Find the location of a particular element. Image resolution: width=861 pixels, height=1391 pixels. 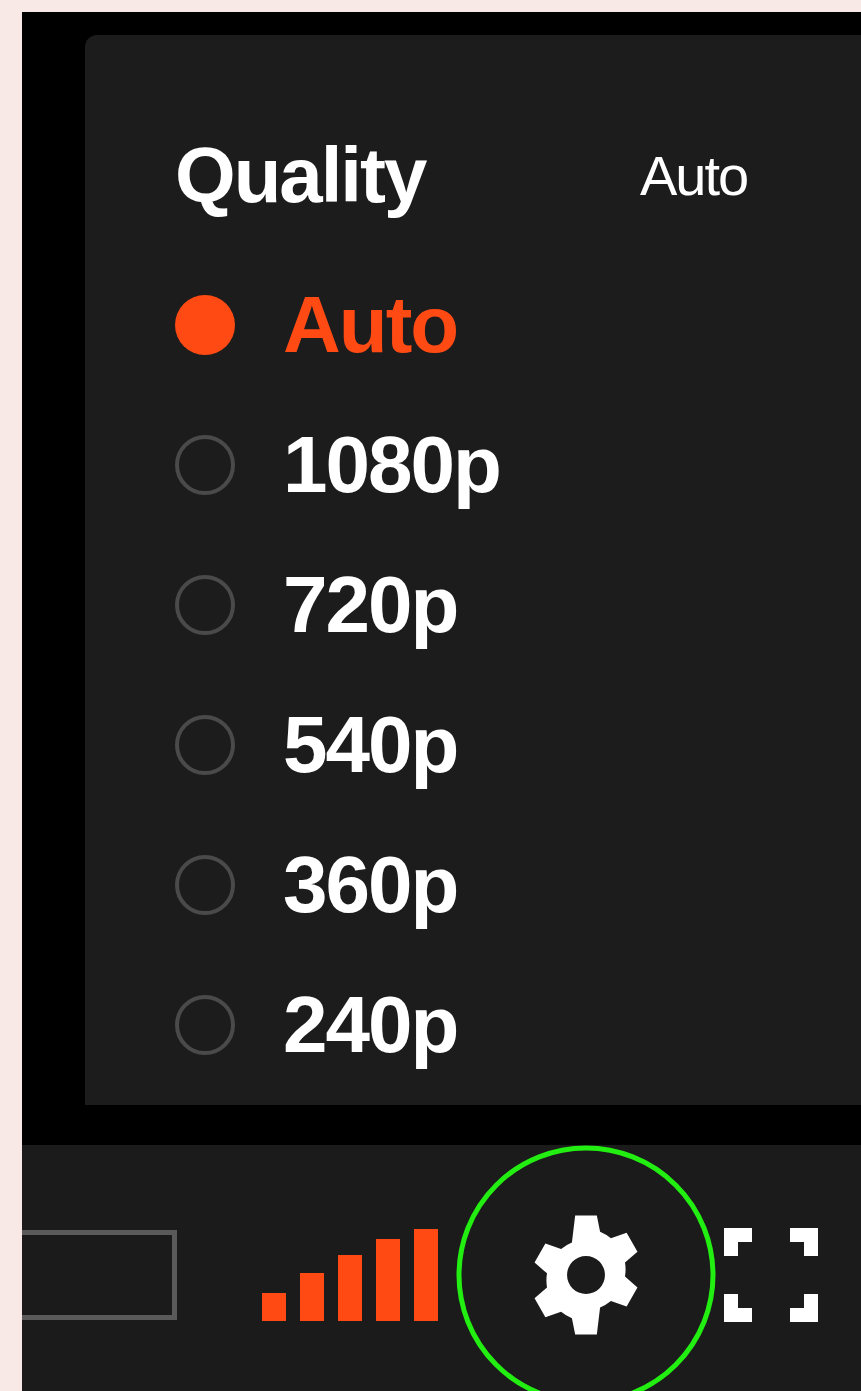

quality-option: 720p is located at coordinates (370, 605).